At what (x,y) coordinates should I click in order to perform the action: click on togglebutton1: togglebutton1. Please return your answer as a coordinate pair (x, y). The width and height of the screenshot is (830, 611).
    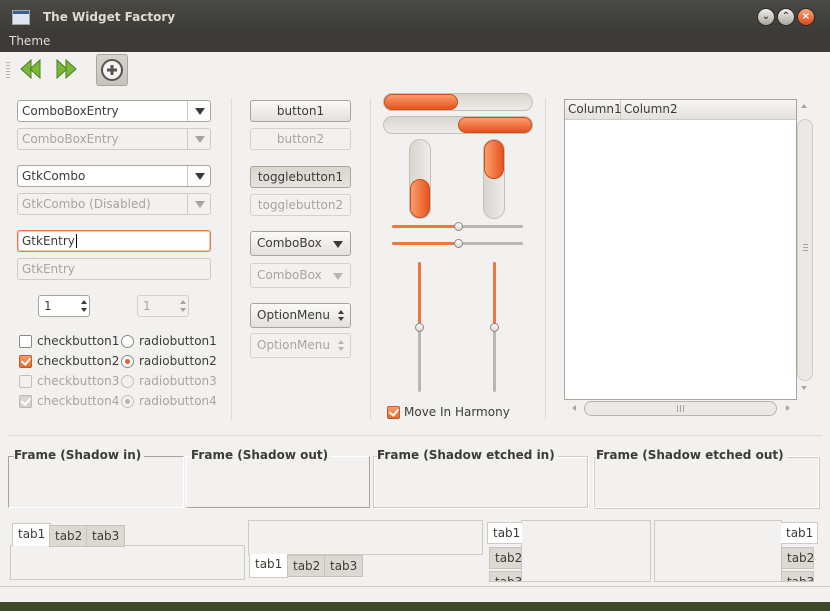
    Looking at the image, I should click on (300, 177).